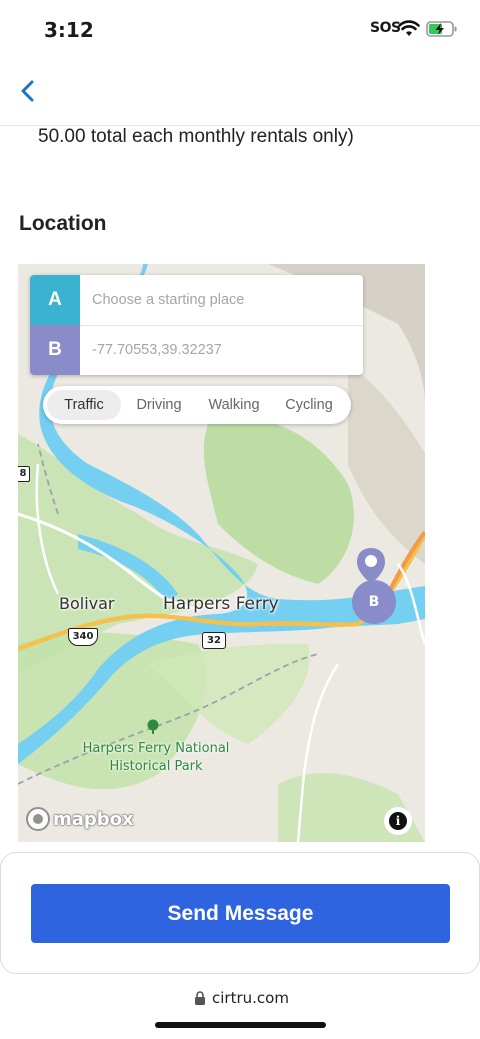  I want to click on url-text: cirtru.com, so click(250, 998).